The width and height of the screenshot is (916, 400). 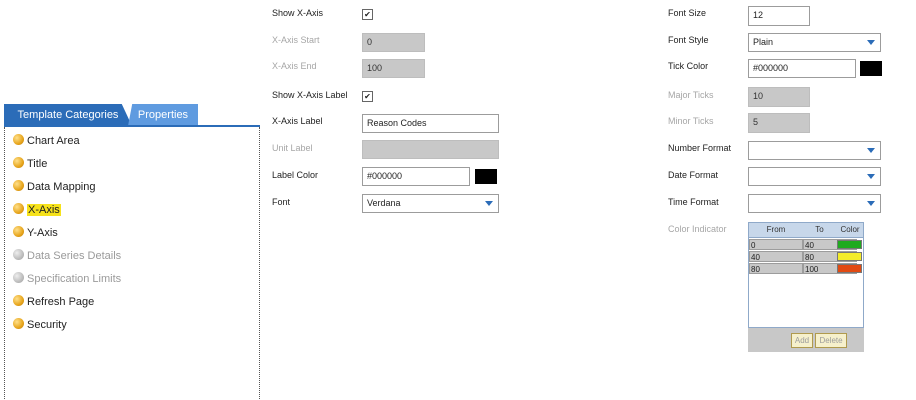 I want to click on category-specification-limits: Specification Limits, so click(x=67, y=279).